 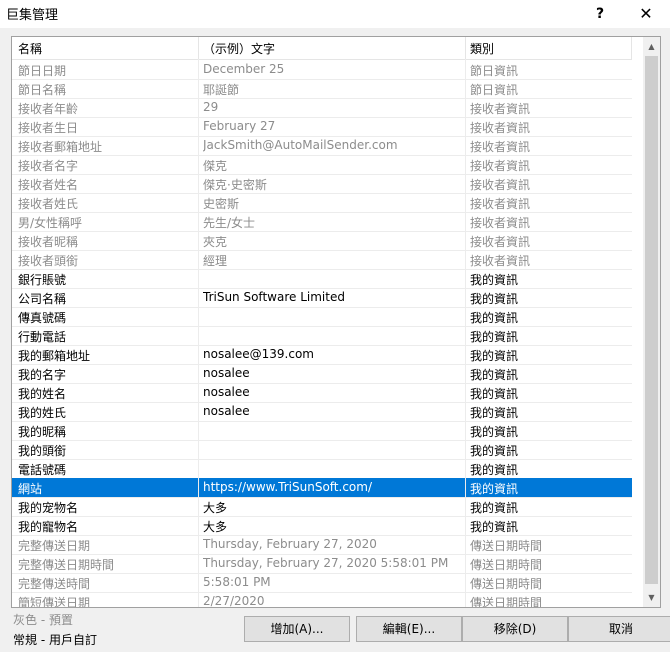 What do you see at coordinates (66, 565) in the screenshot?
I see `macro-name-cell: 完整傳送日期時間` at bounding box center [66, 565].